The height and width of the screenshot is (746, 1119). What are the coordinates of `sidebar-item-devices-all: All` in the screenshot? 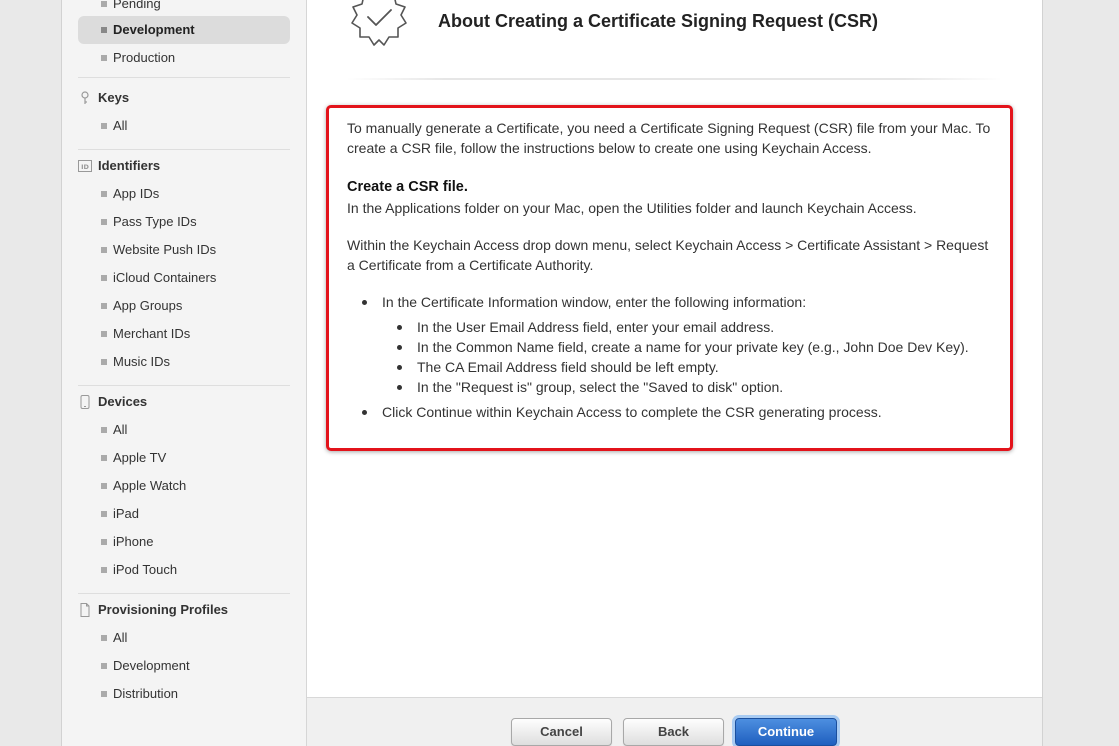 It's located at (184, 430).